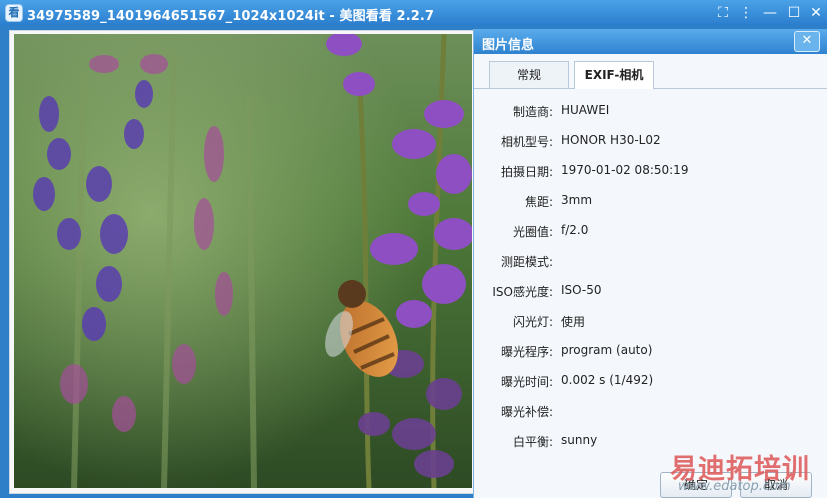 The image size is (827, 498). Describe the element at coordinates (746, 13) in the screenshot. I see `menu-icon: ⋮` at that location.